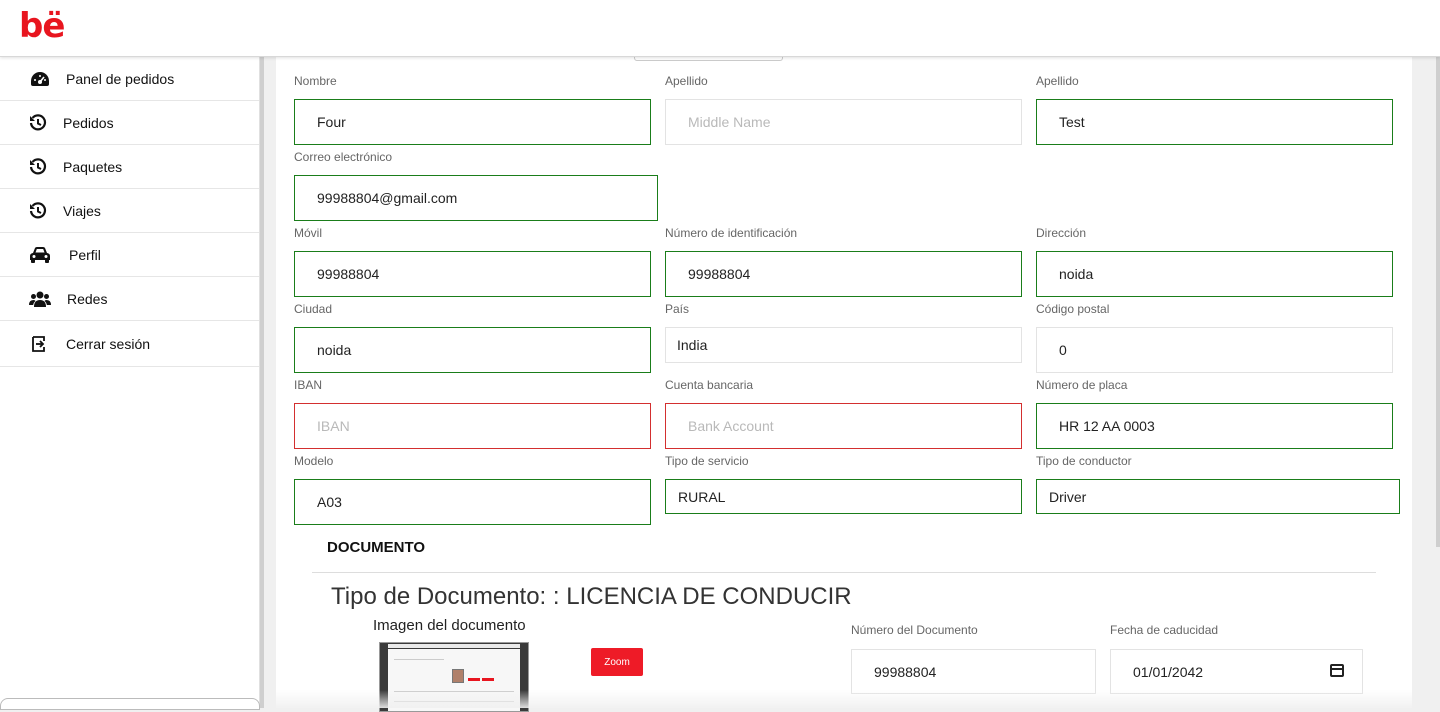  Describe the element at coordinates (93, 166) in the screenshot. I see `sidebar-item-label: Paquetes` at that location.